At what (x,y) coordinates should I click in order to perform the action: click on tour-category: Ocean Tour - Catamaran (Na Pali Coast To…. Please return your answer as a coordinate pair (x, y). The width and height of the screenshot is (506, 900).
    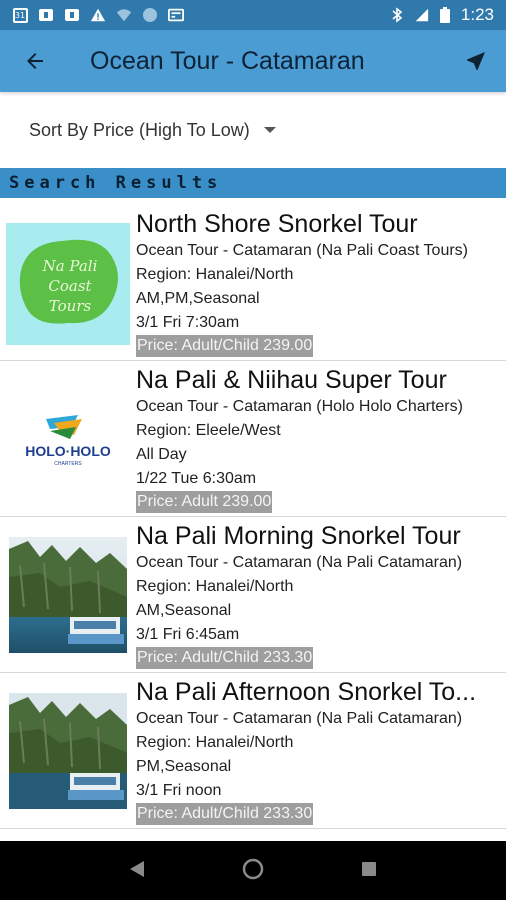
    Looking at the image, I should click on (302, 250).